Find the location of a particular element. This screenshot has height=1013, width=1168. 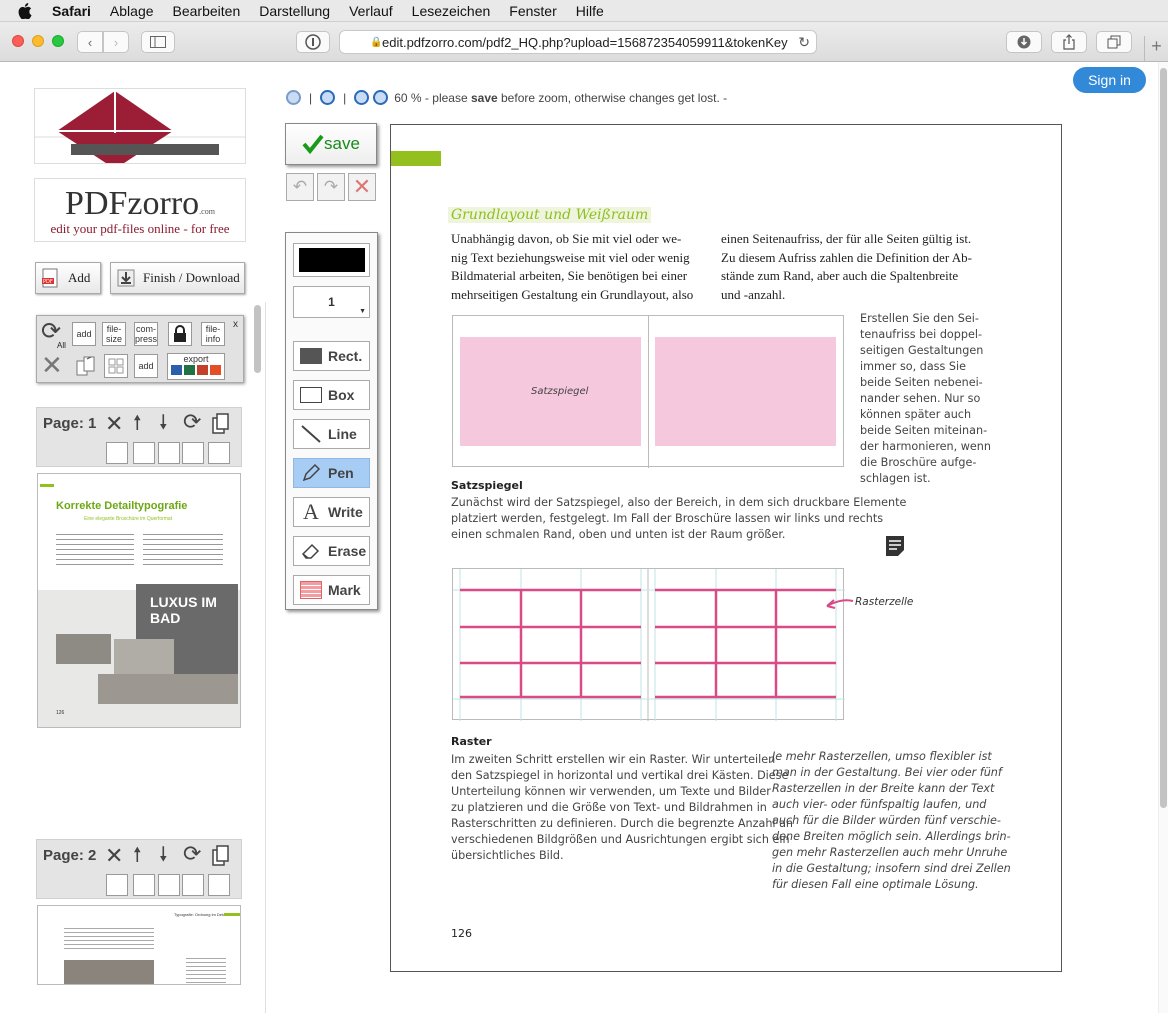

copy-pages-icon is located at coordinates (86, 366).